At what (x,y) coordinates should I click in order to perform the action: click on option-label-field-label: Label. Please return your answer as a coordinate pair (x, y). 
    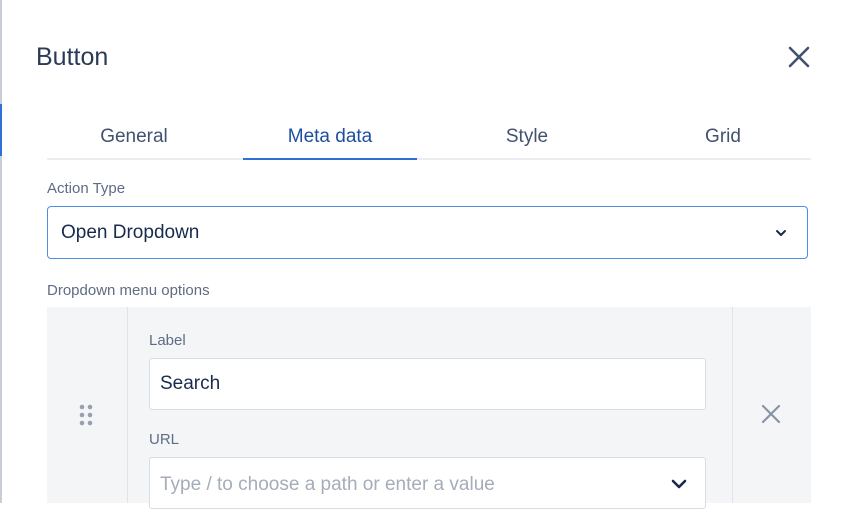
    Looking at the image, I should click on (167, 340).